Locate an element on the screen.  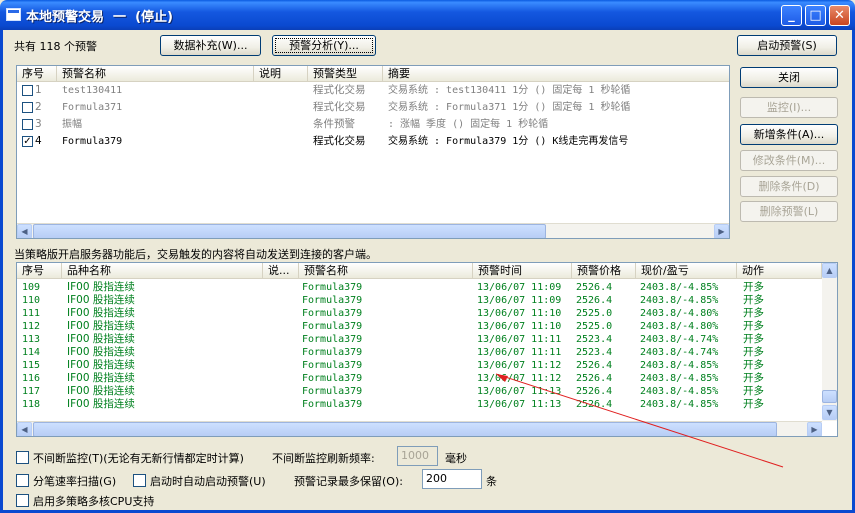
refresh-rate-input: 1000 is located at coordinates (417, 456).